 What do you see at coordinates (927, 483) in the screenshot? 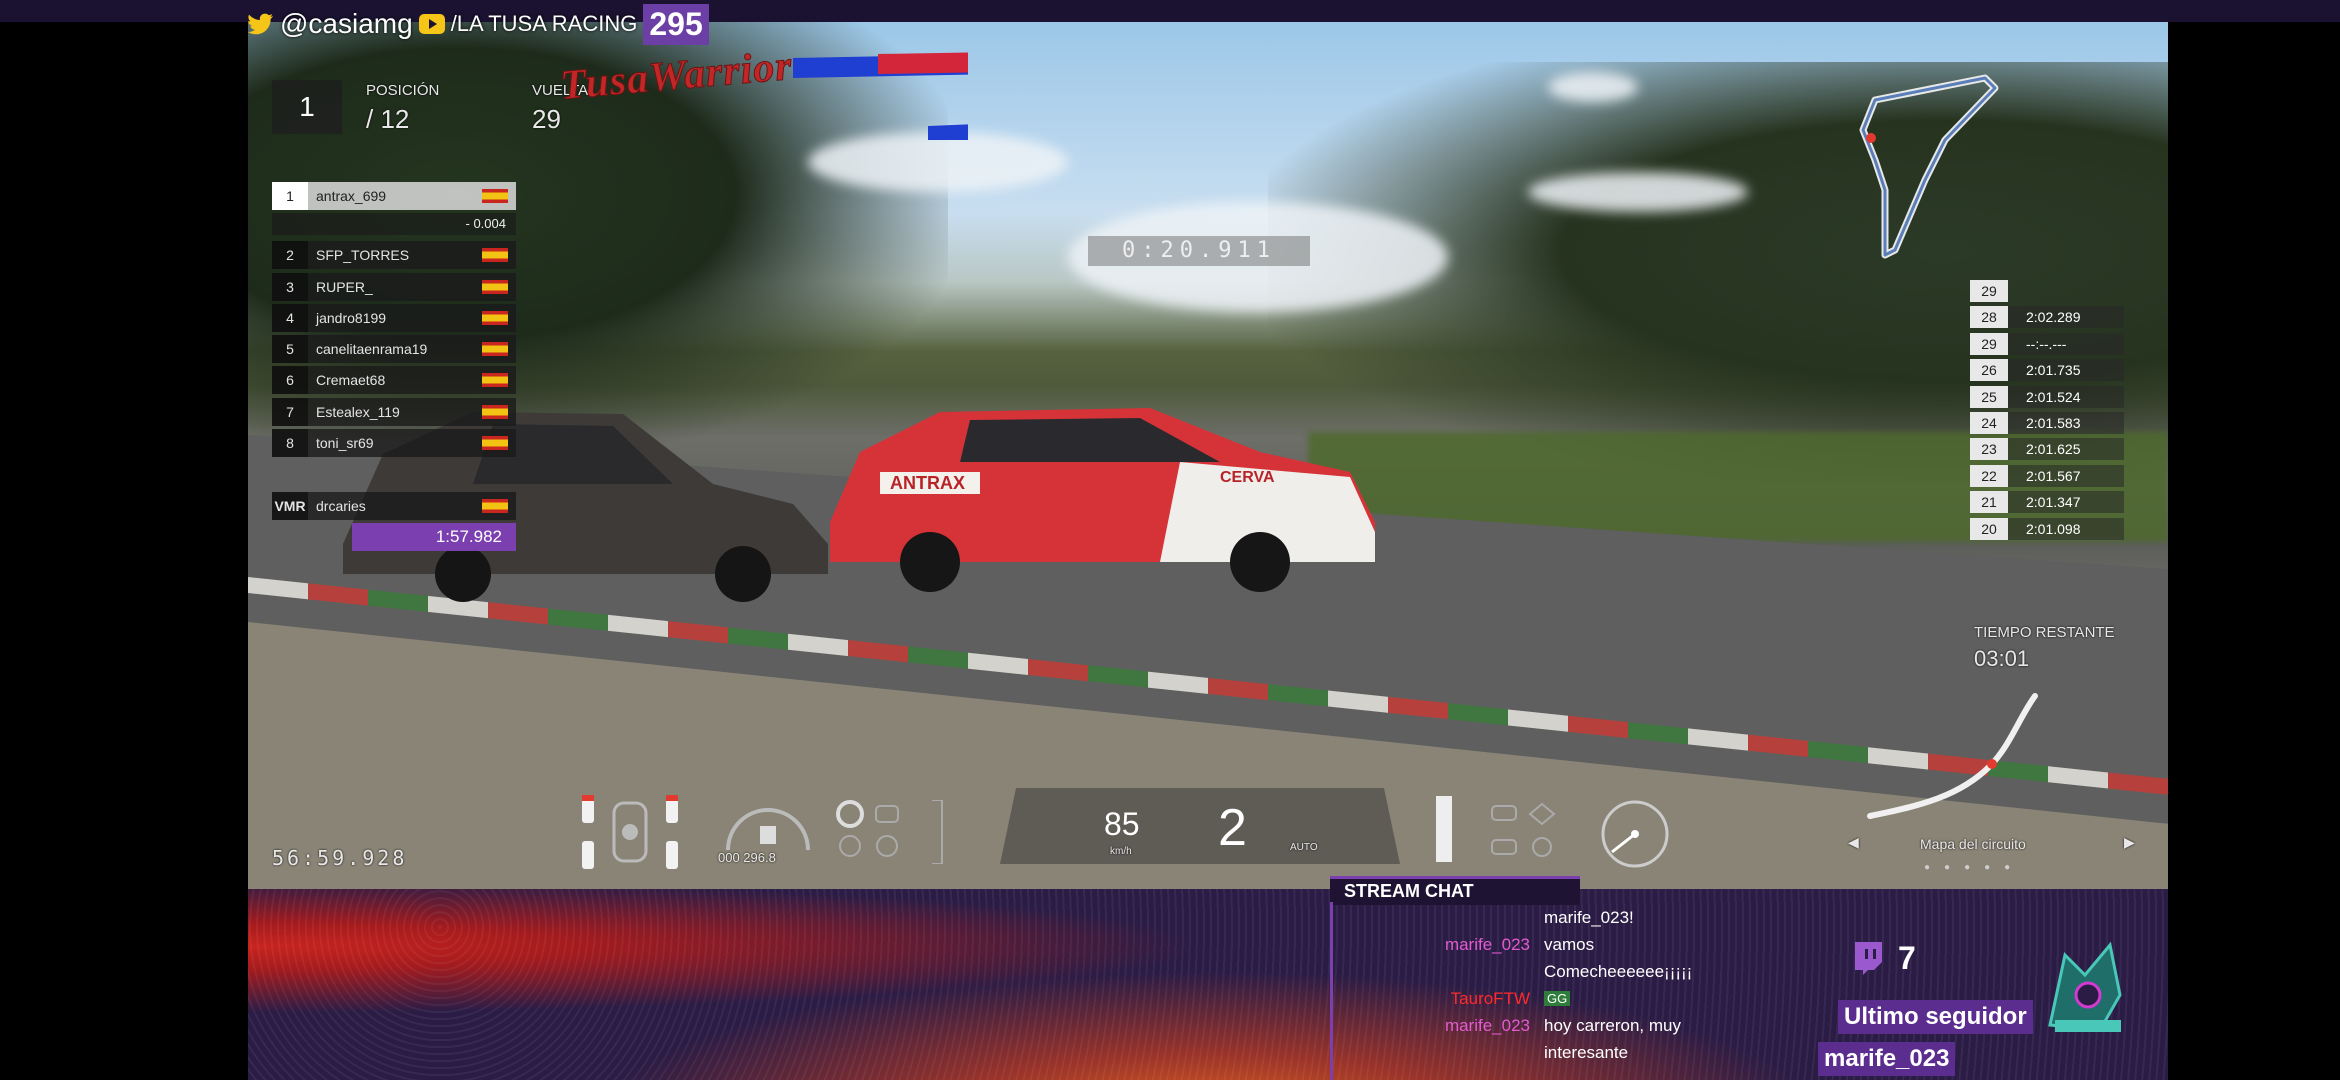
I see `svg-text: ANTRAX` at bounding box center [927, 483].